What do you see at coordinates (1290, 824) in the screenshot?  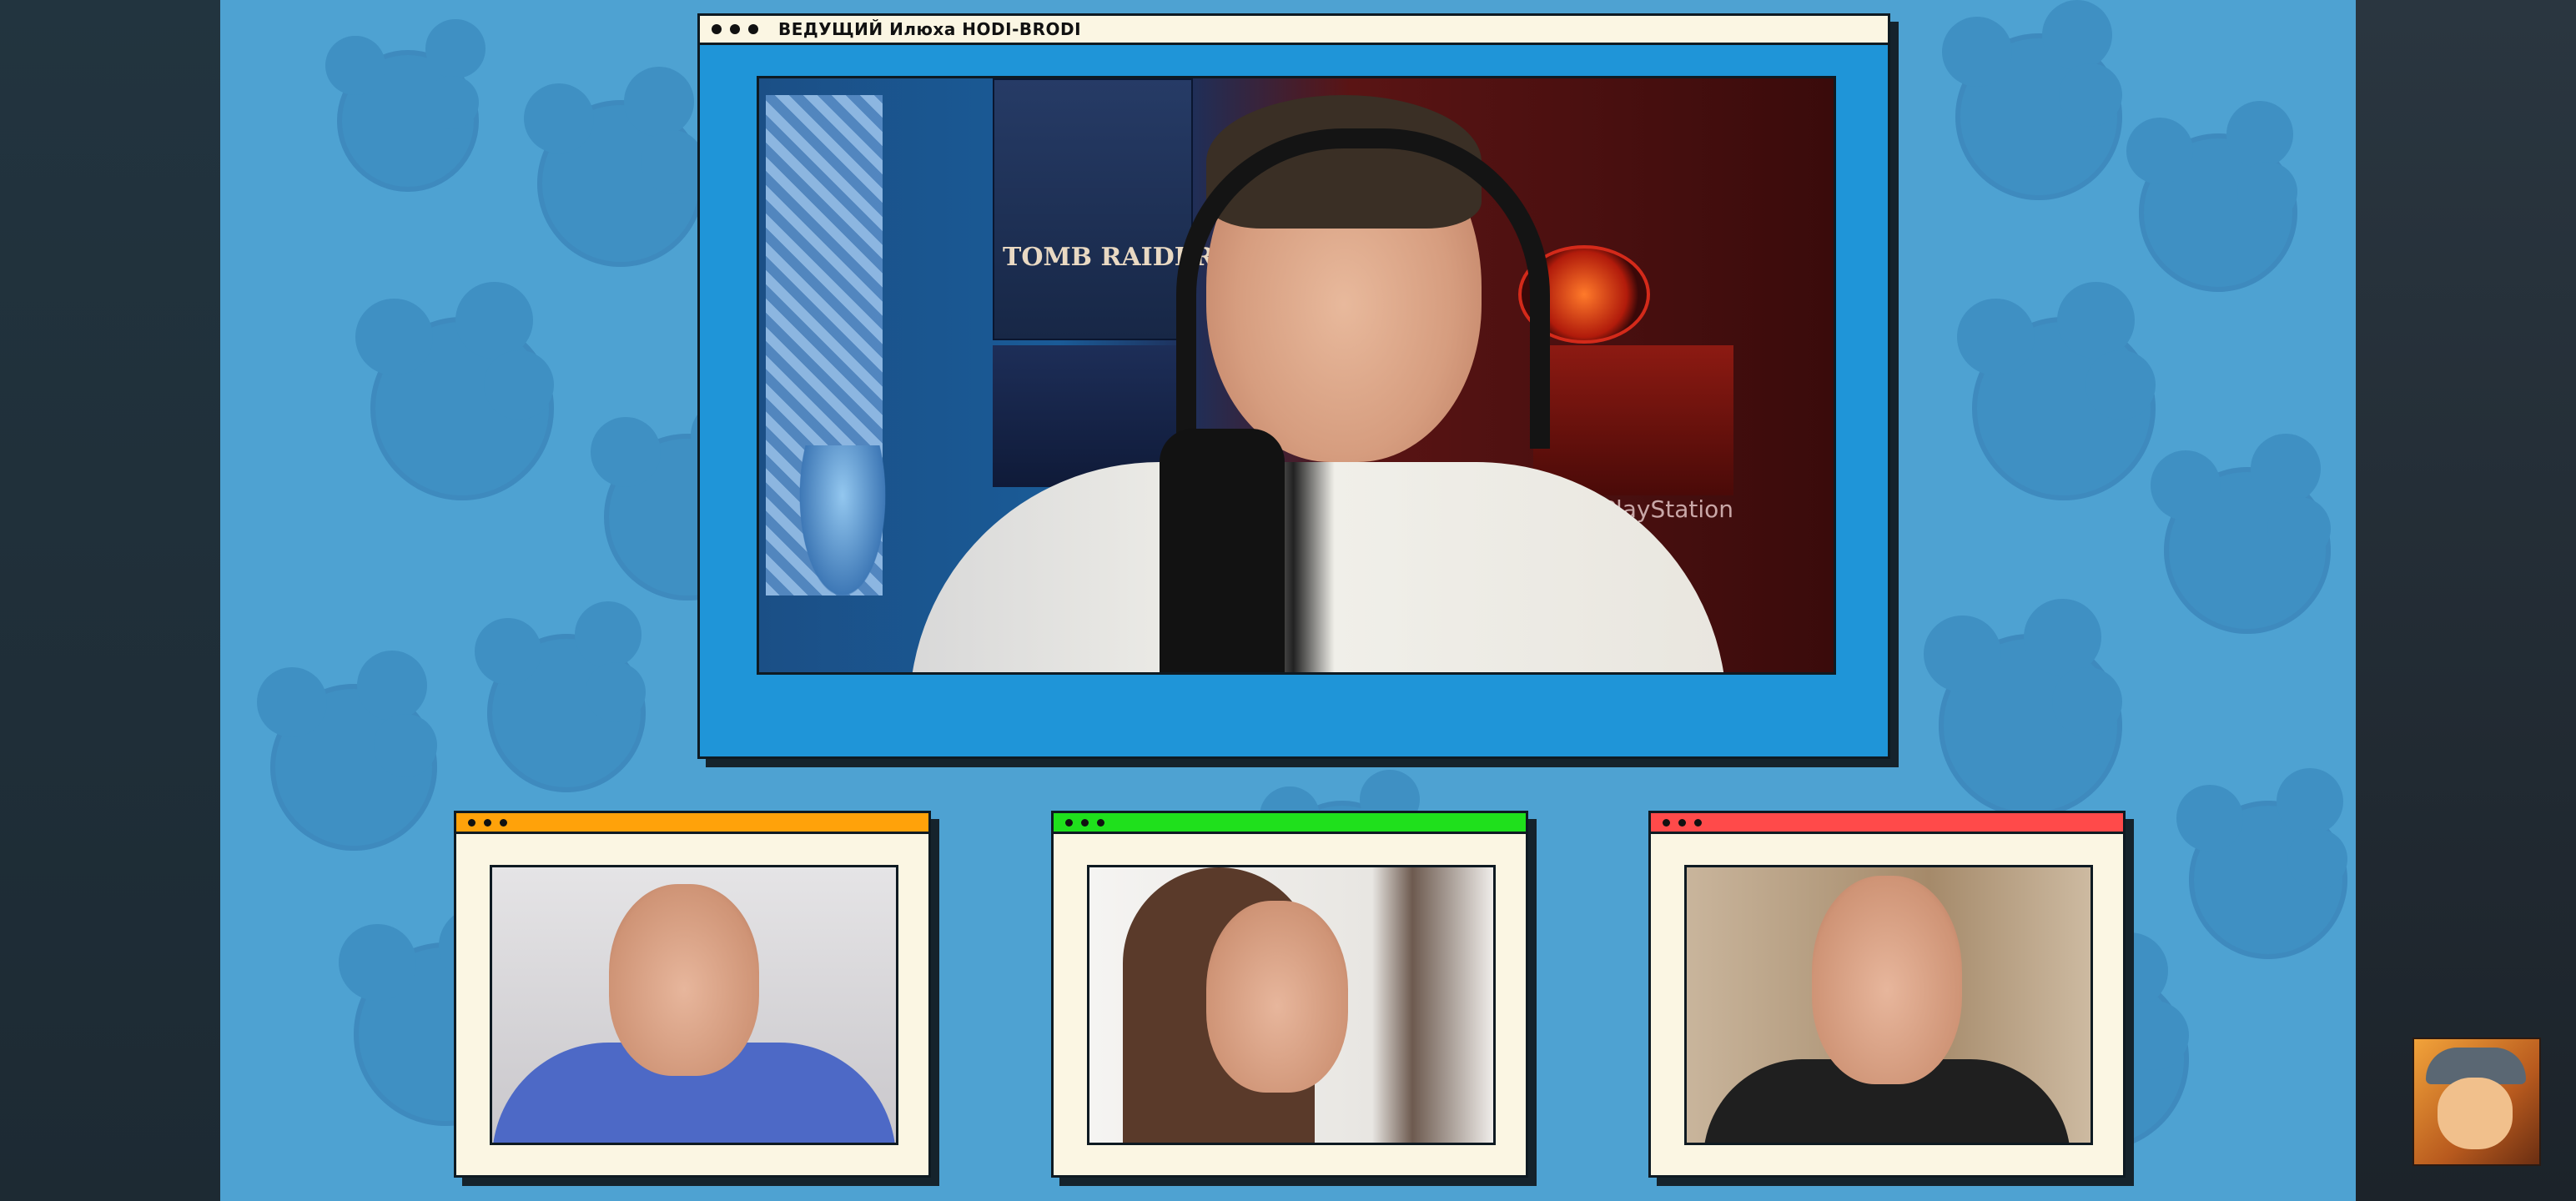 I see `guest-2-titlebar` at bounding box center [1290, 824].